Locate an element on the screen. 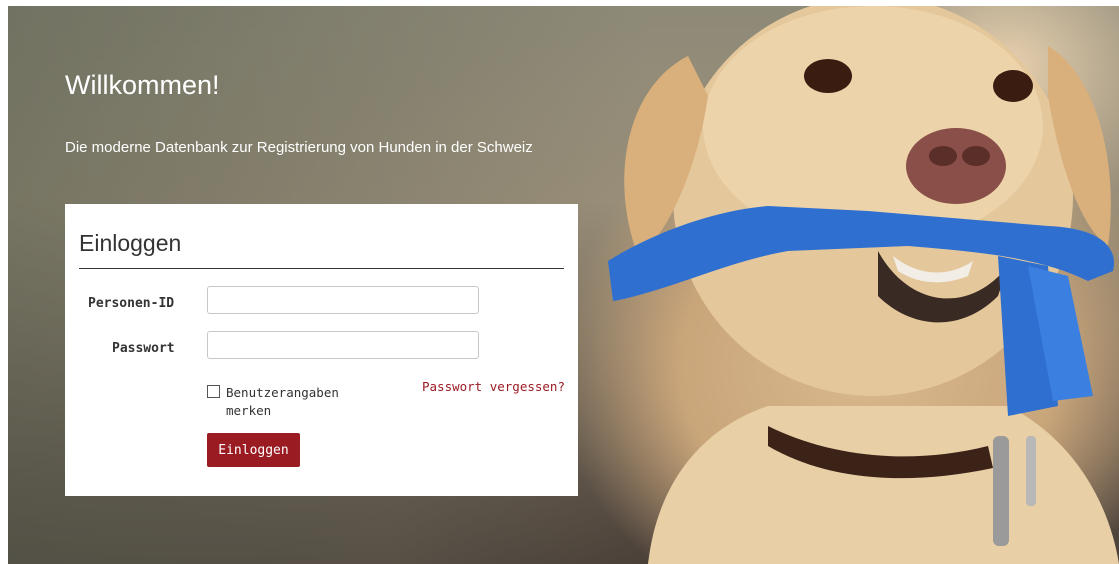 Image resolution: width=1119 pixels, height=564 pixels. person-id-label: Personen-ID is located at coordinates (131, 303).